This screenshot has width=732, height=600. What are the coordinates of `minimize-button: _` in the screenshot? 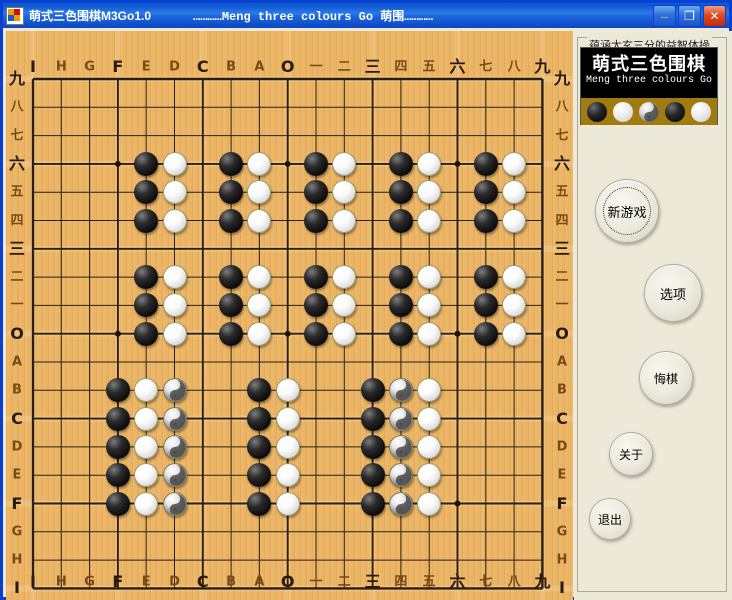 It's located at (664, 16).